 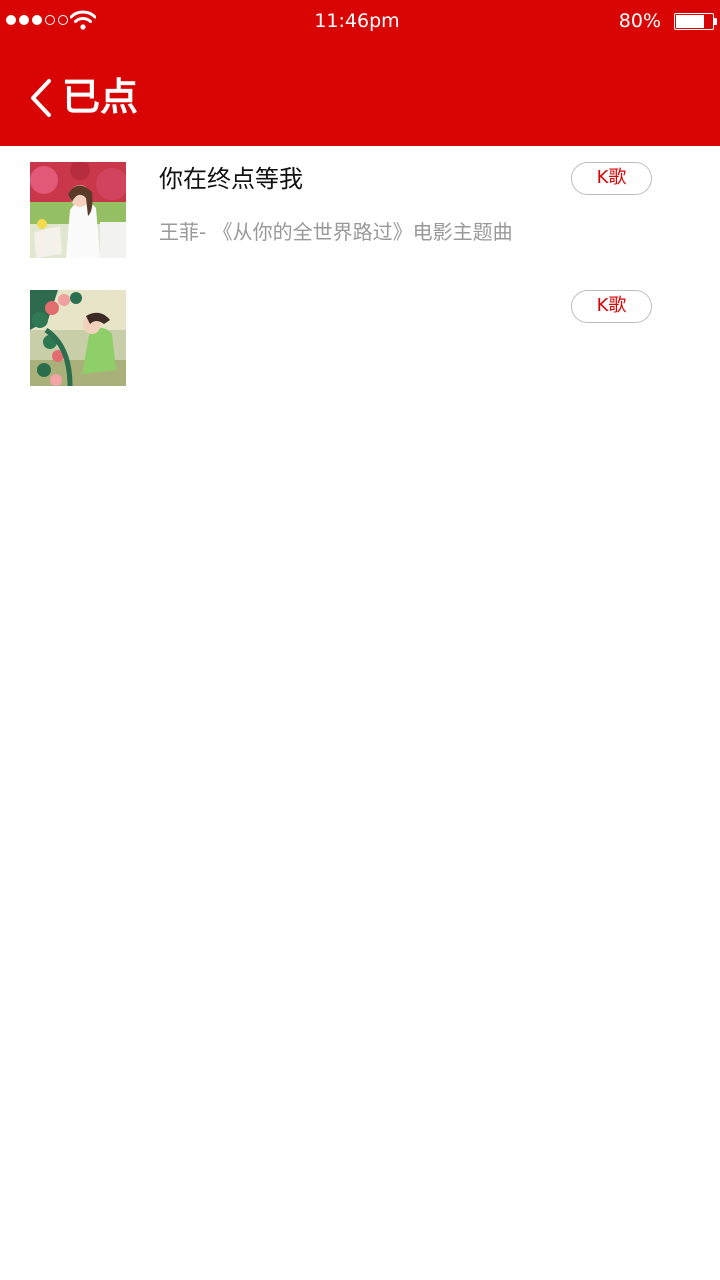 I want to click on battery-tip, so click(x=715, y=21).